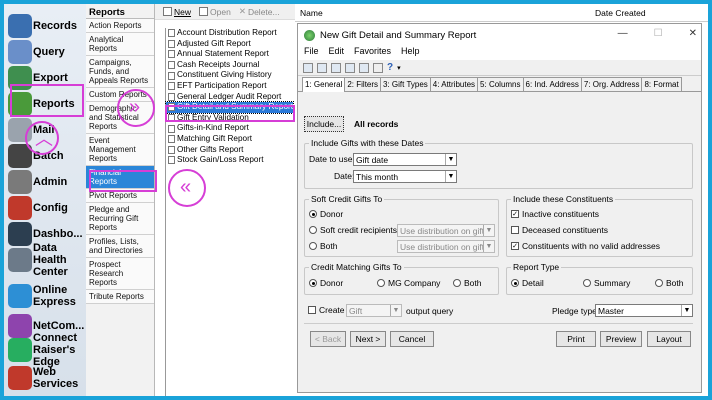  I want to click on new-button: New, so click(177, 12).